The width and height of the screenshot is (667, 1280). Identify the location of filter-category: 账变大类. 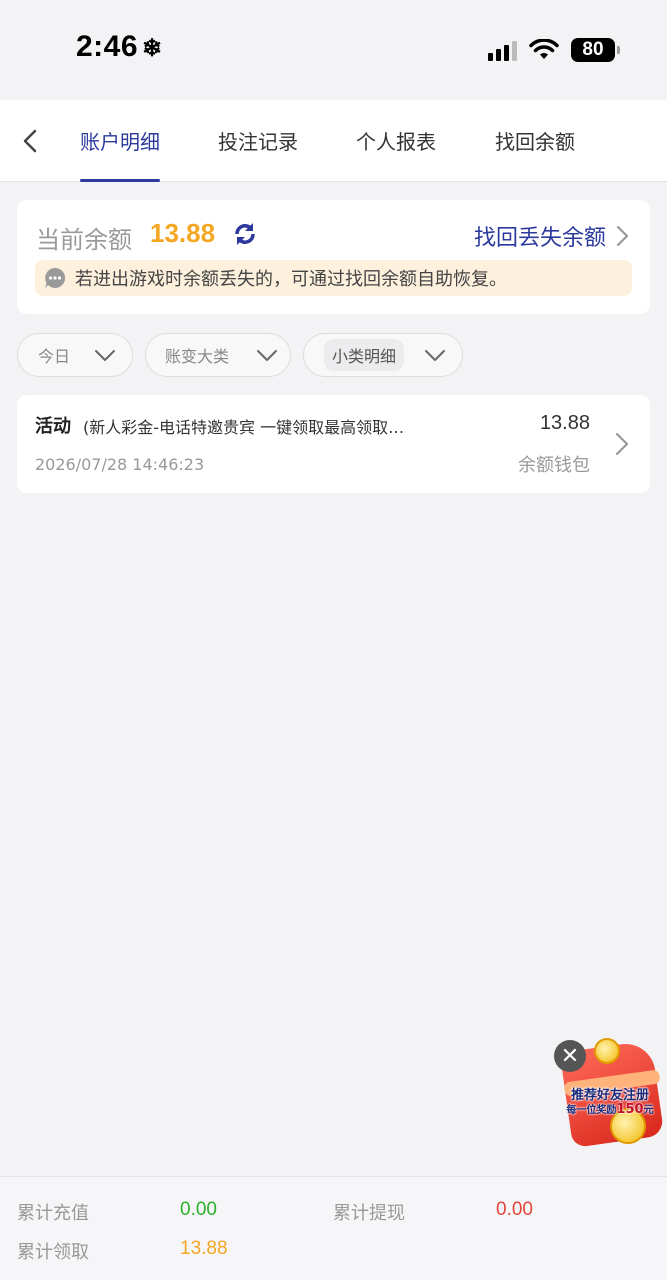
(218, 355).